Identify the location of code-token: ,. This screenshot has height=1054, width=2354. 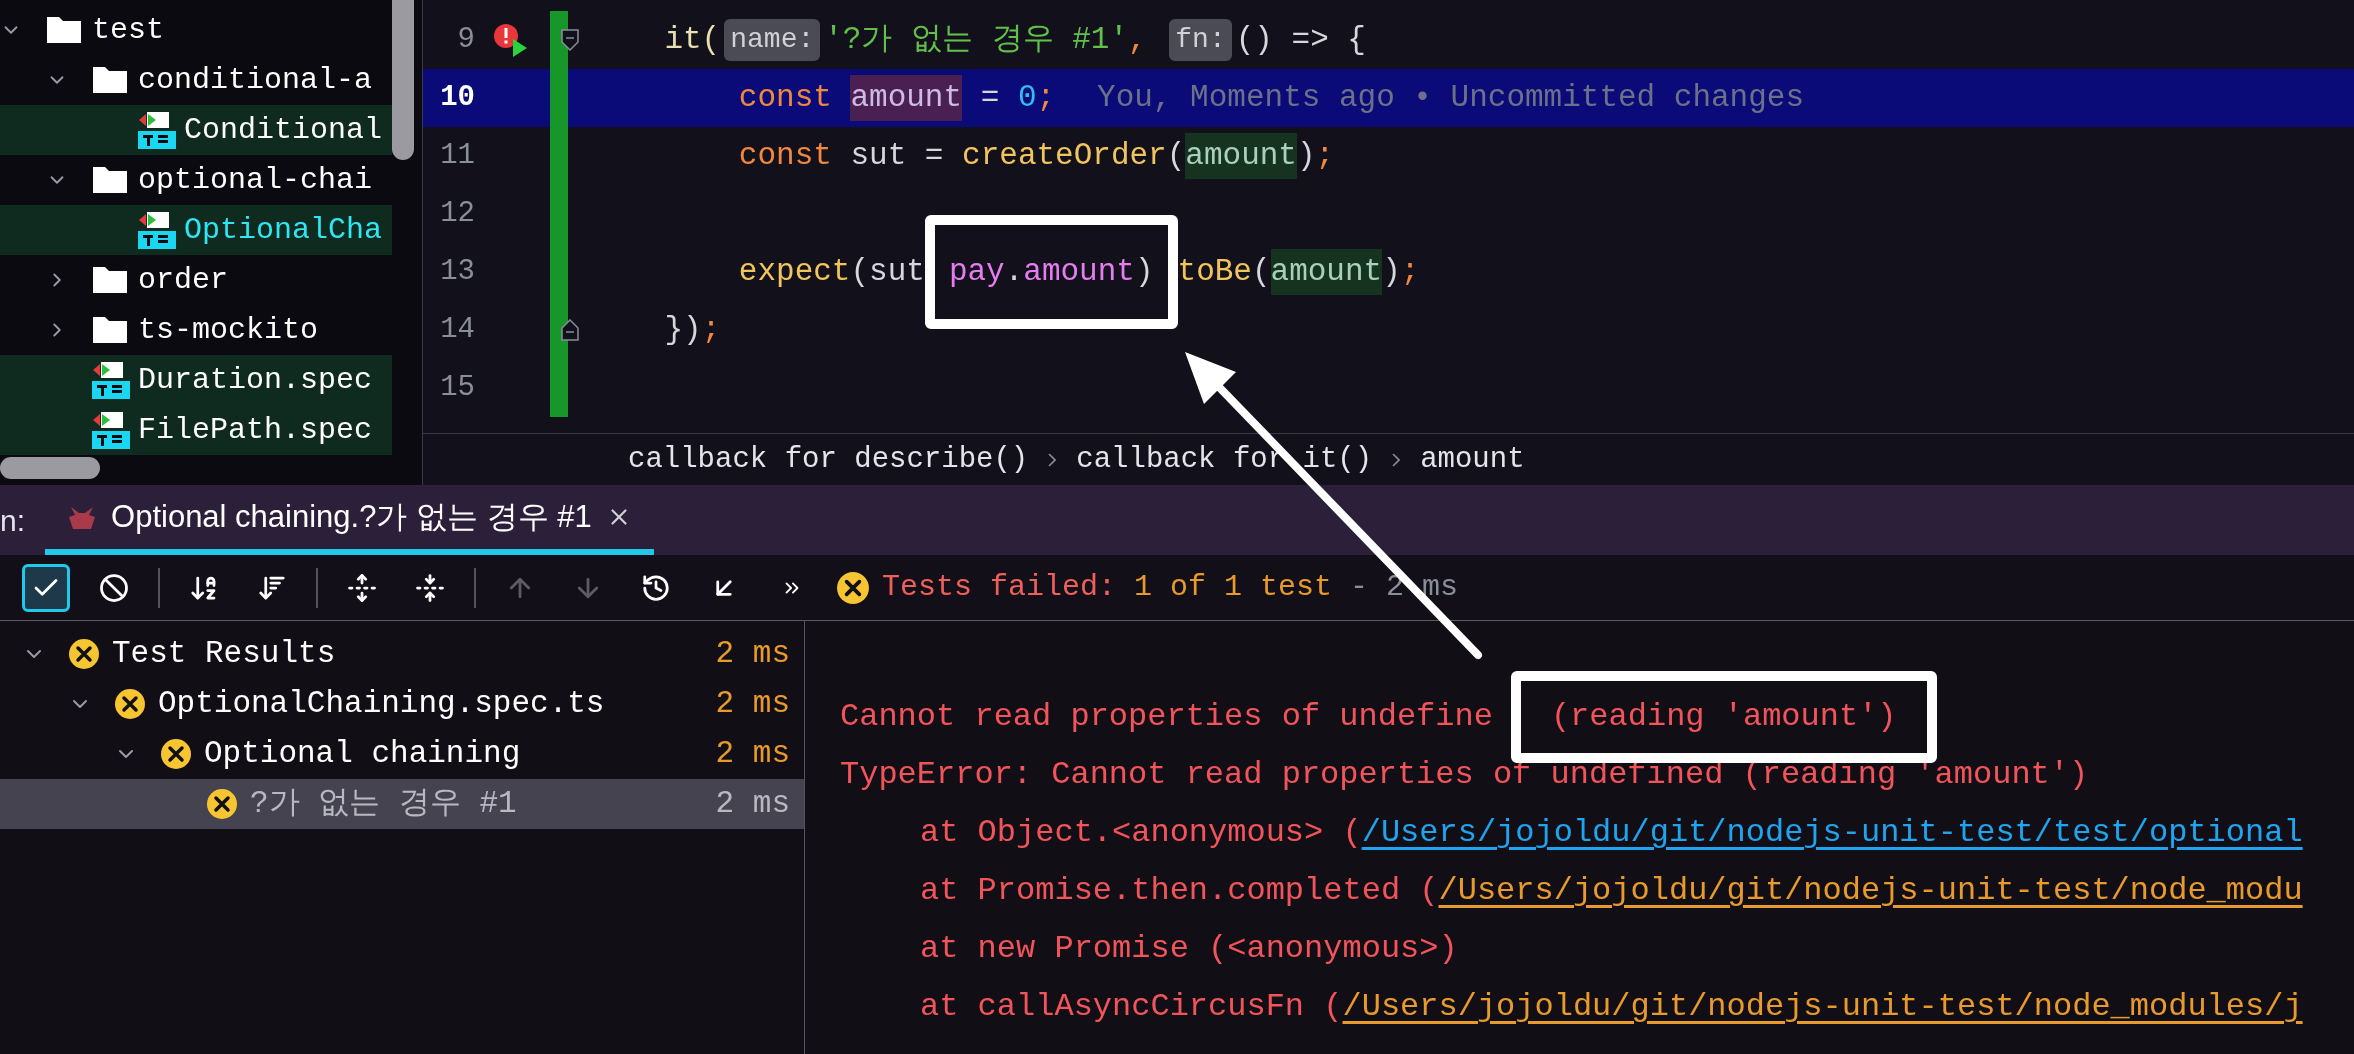
(1138, 39).